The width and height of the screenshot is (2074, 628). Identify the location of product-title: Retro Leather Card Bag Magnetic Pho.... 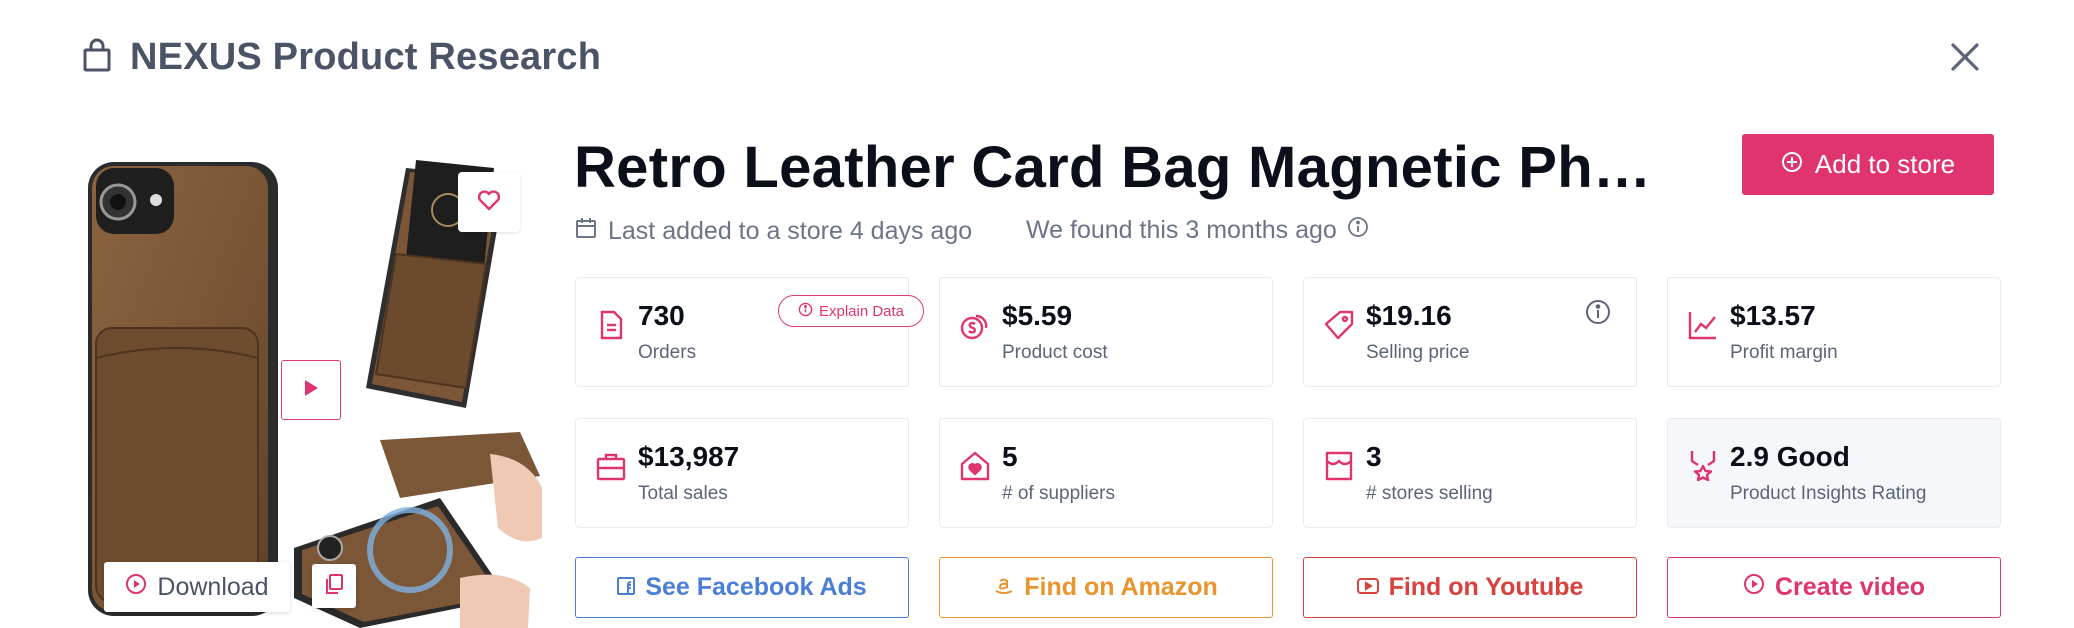
(1114, 167).